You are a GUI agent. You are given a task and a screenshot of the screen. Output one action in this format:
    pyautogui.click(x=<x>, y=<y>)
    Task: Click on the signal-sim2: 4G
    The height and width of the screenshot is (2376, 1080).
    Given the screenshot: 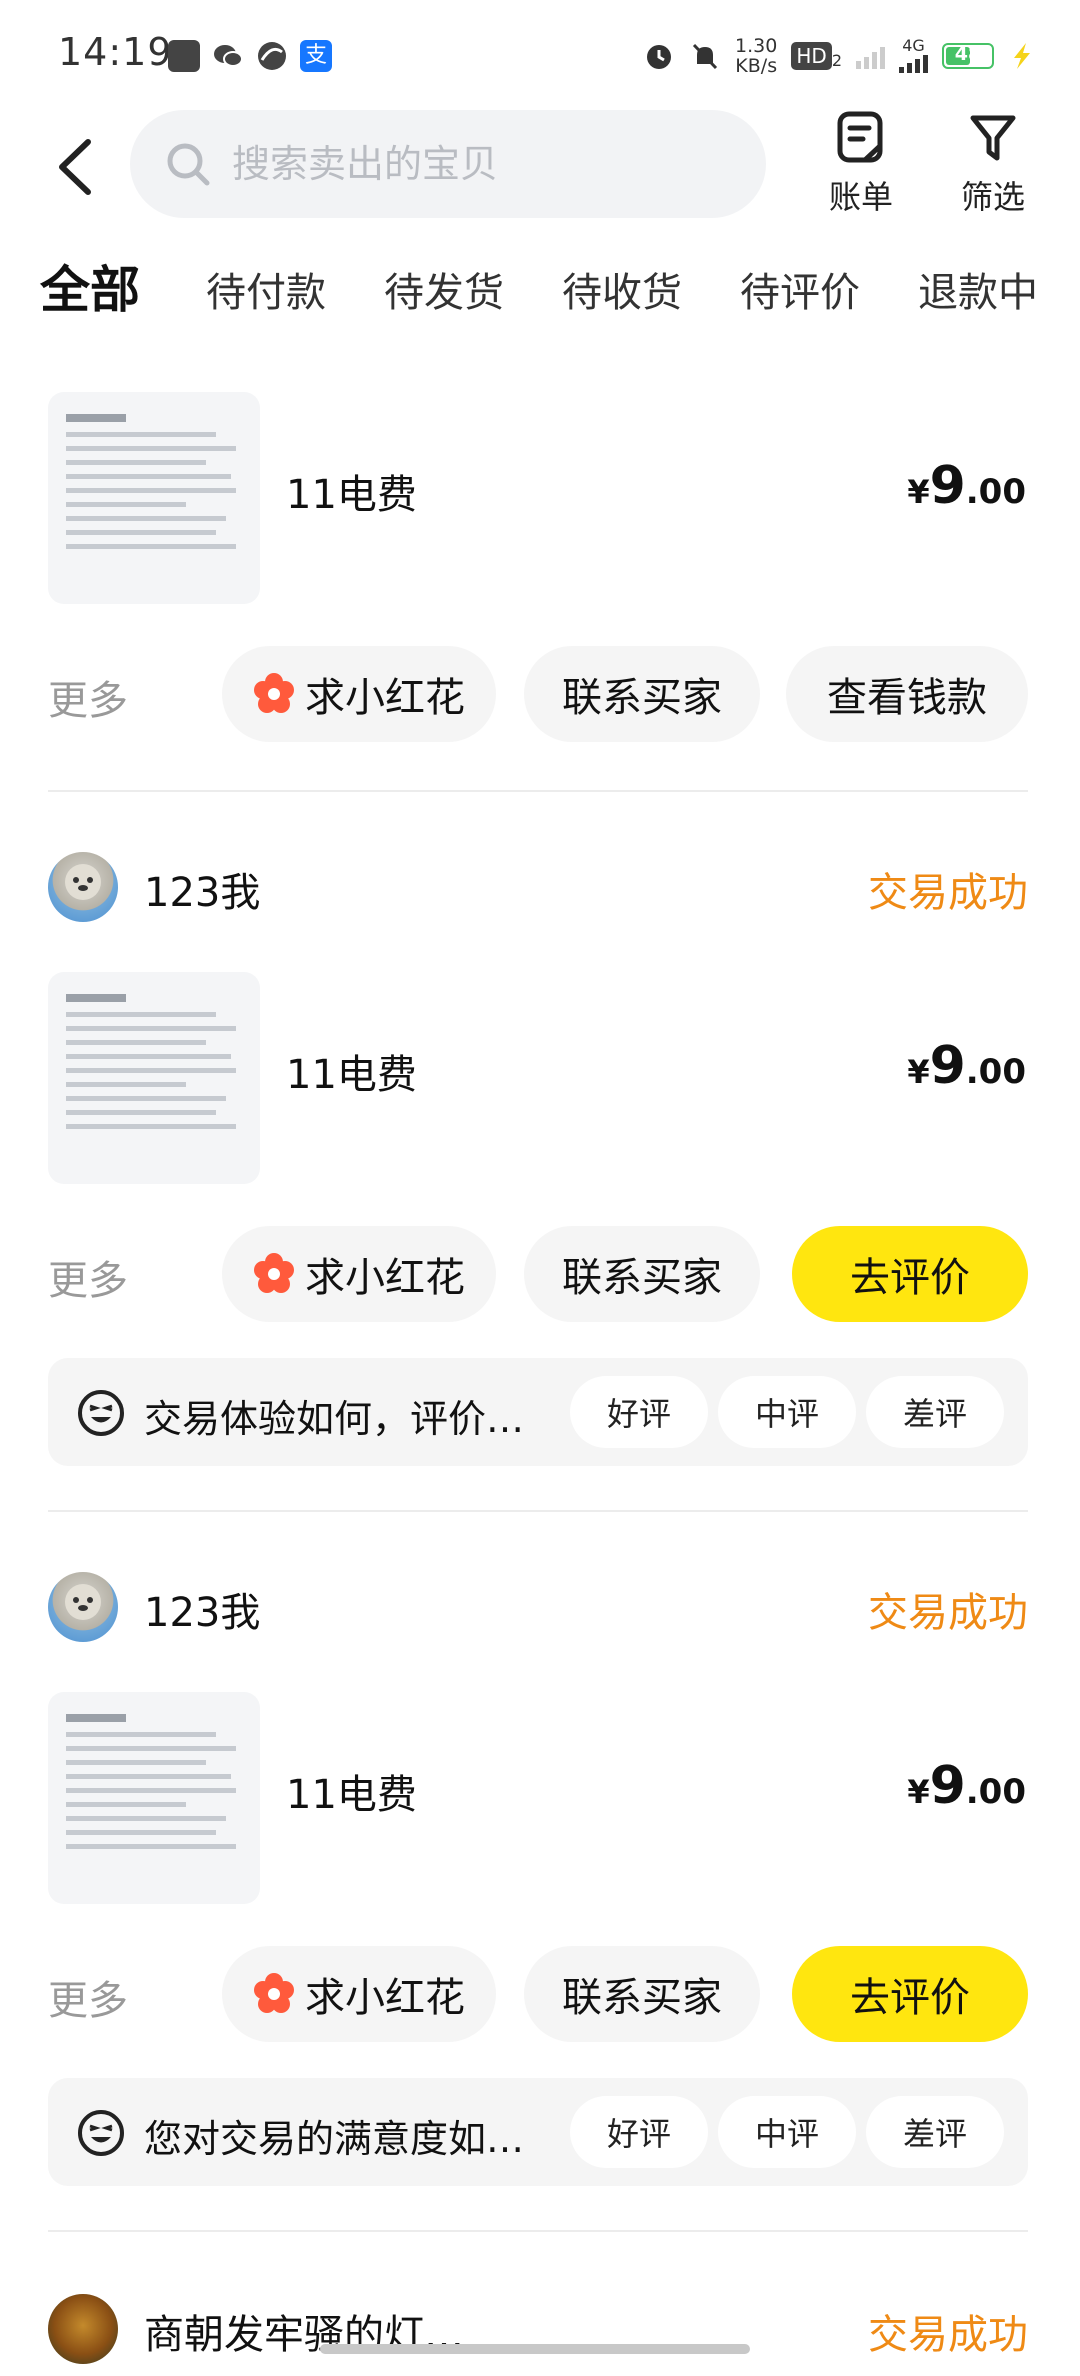 What is the action you would take?
    pyautogui.click(x=913, y=55)
    